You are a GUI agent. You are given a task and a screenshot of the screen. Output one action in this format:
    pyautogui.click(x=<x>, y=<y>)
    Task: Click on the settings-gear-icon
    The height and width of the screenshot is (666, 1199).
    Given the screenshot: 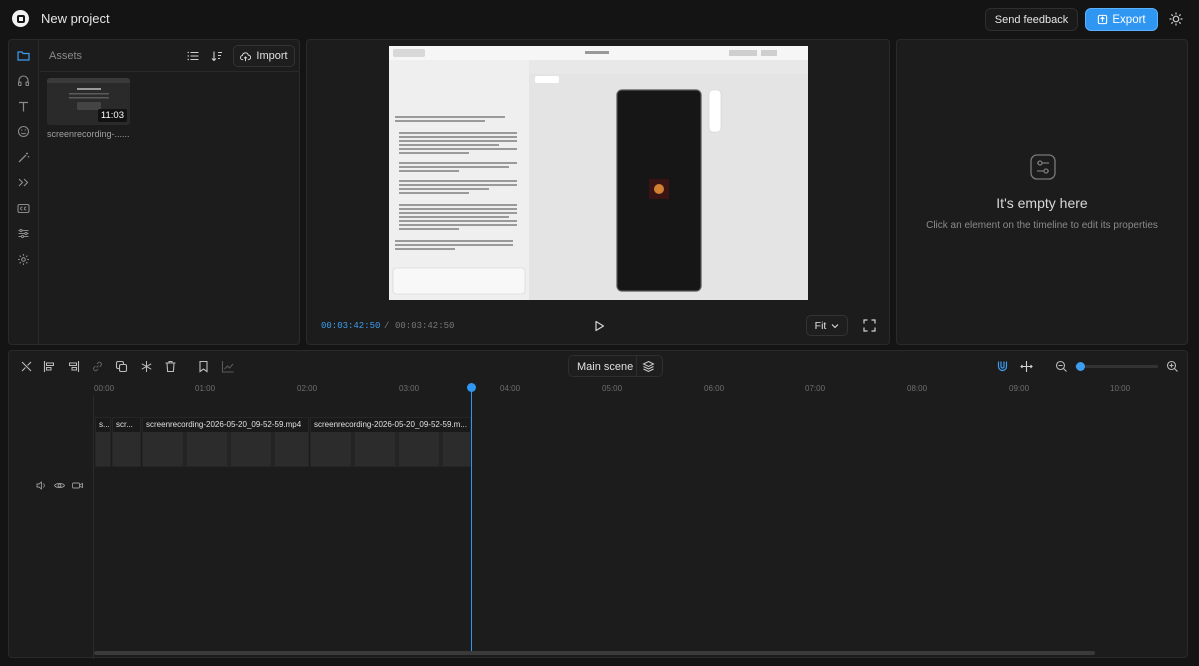 What is the action you would take?
    pyautogui.click(x=23, y=259)
    